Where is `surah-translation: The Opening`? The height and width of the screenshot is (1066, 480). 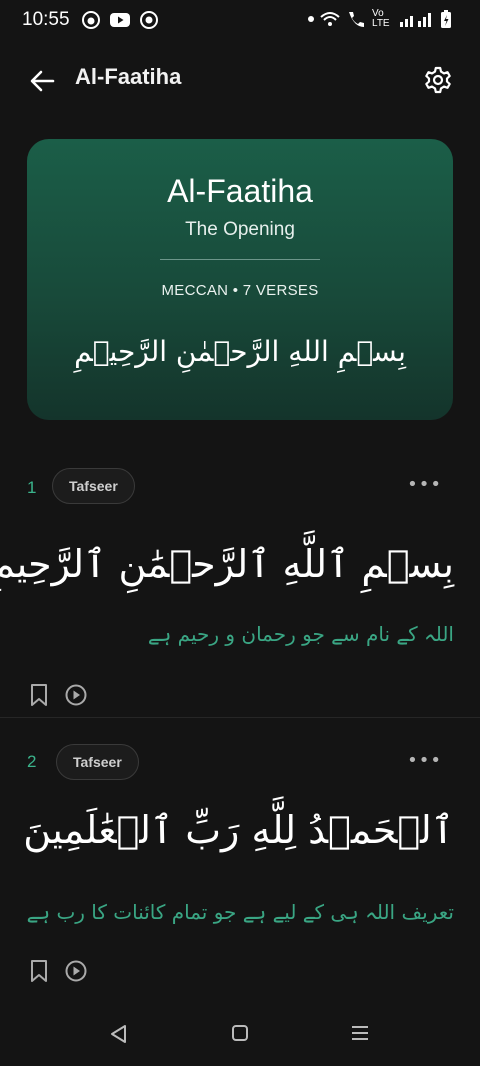
surah-translation: The Opening is located at coordinates (240, 229).